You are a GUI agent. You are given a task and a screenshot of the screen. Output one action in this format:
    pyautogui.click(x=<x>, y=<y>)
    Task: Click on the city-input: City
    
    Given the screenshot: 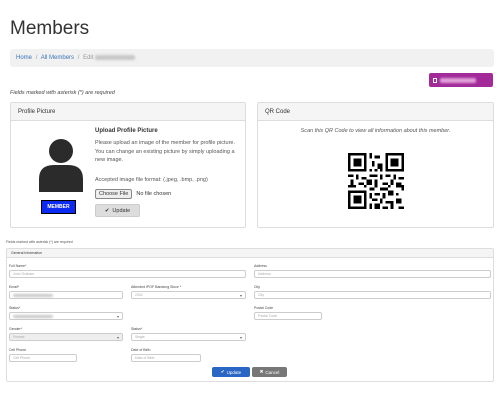 What is the action you would take?
    pyautogui.click(x=372, y=295)
    